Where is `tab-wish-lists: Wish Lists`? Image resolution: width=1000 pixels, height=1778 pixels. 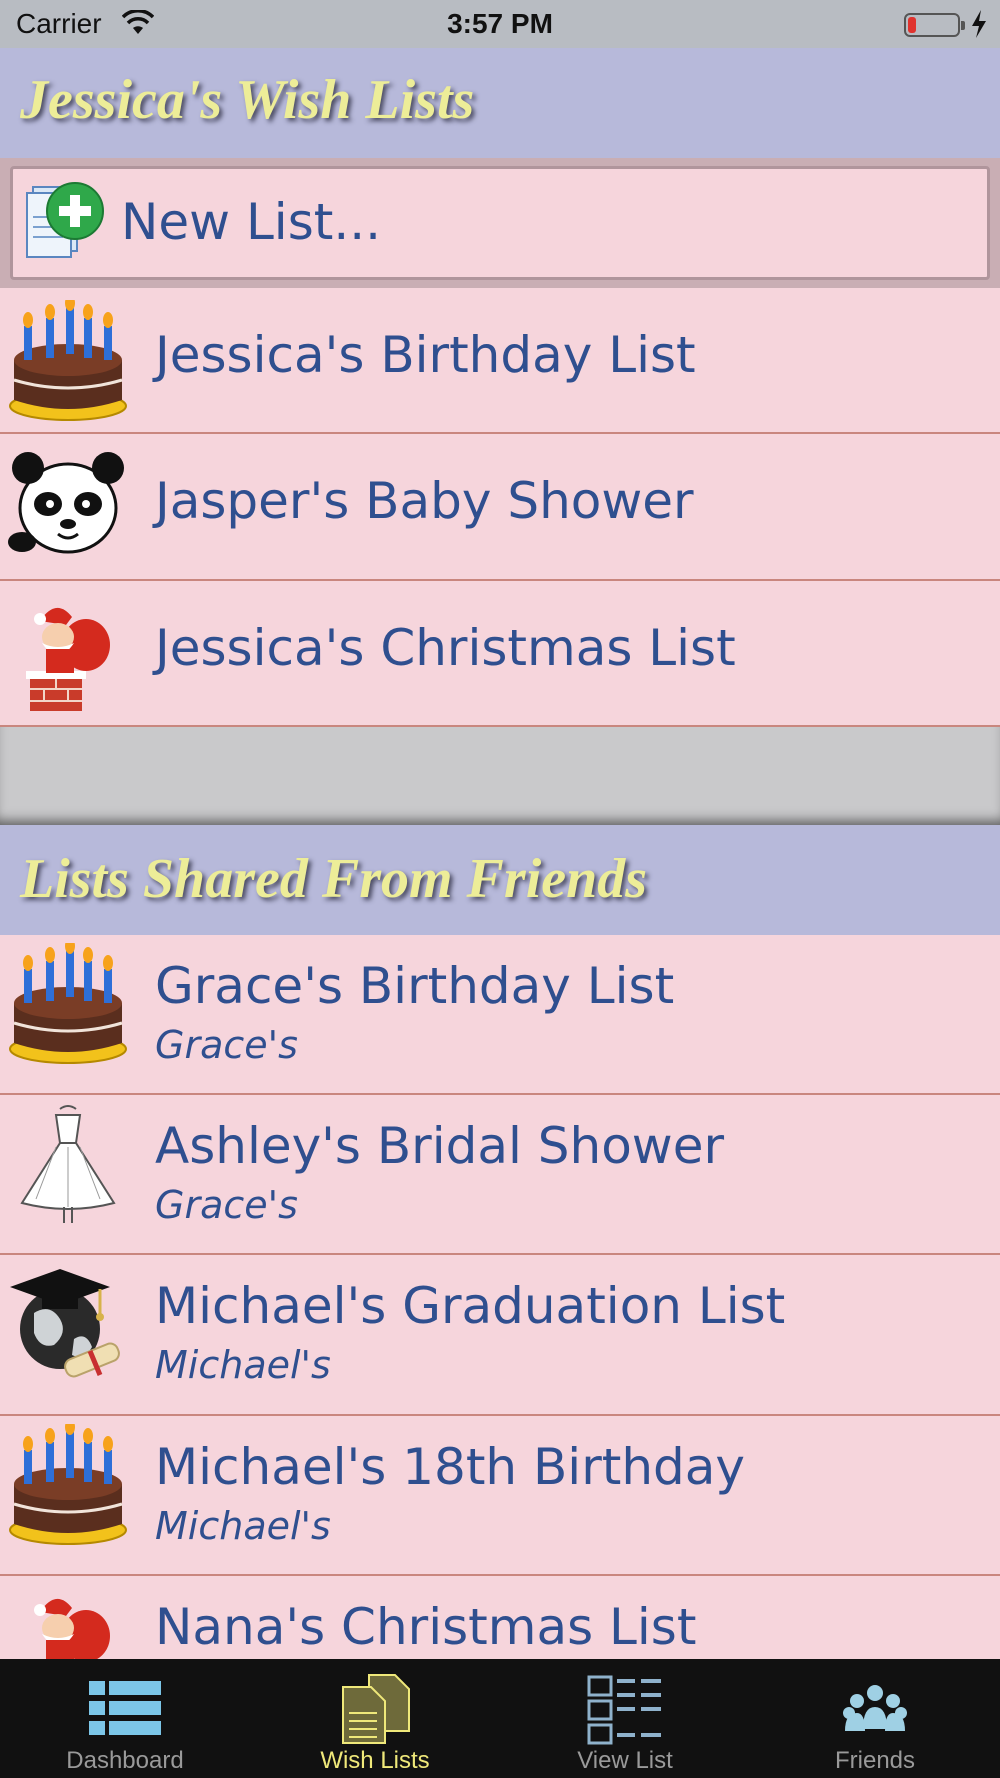
tab-wish-lists: Wish Lists is located at coordinates (375, 1718).